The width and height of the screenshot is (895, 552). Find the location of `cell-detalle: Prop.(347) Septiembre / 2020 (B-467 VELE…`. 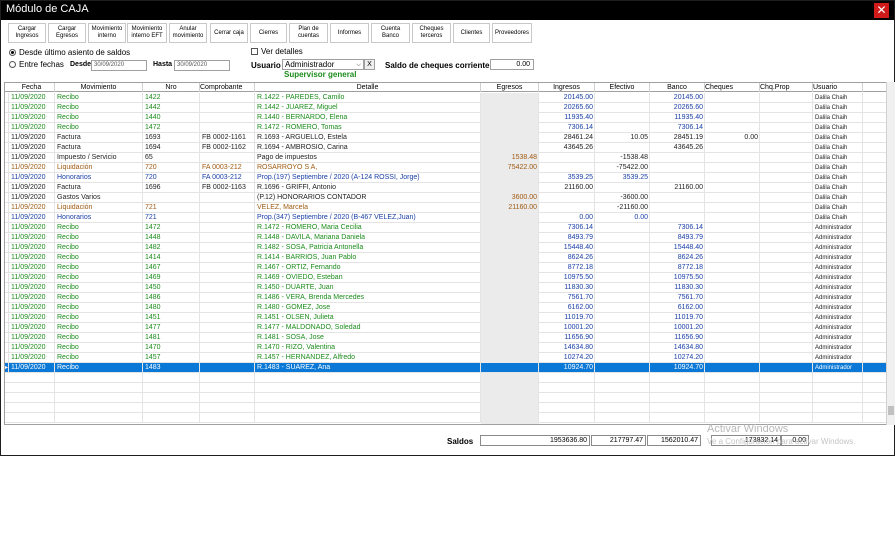

cell-detalle: Prop.(347) Septiembre / 2020 (B-467 VELE… is located at coordinates (368, 218).